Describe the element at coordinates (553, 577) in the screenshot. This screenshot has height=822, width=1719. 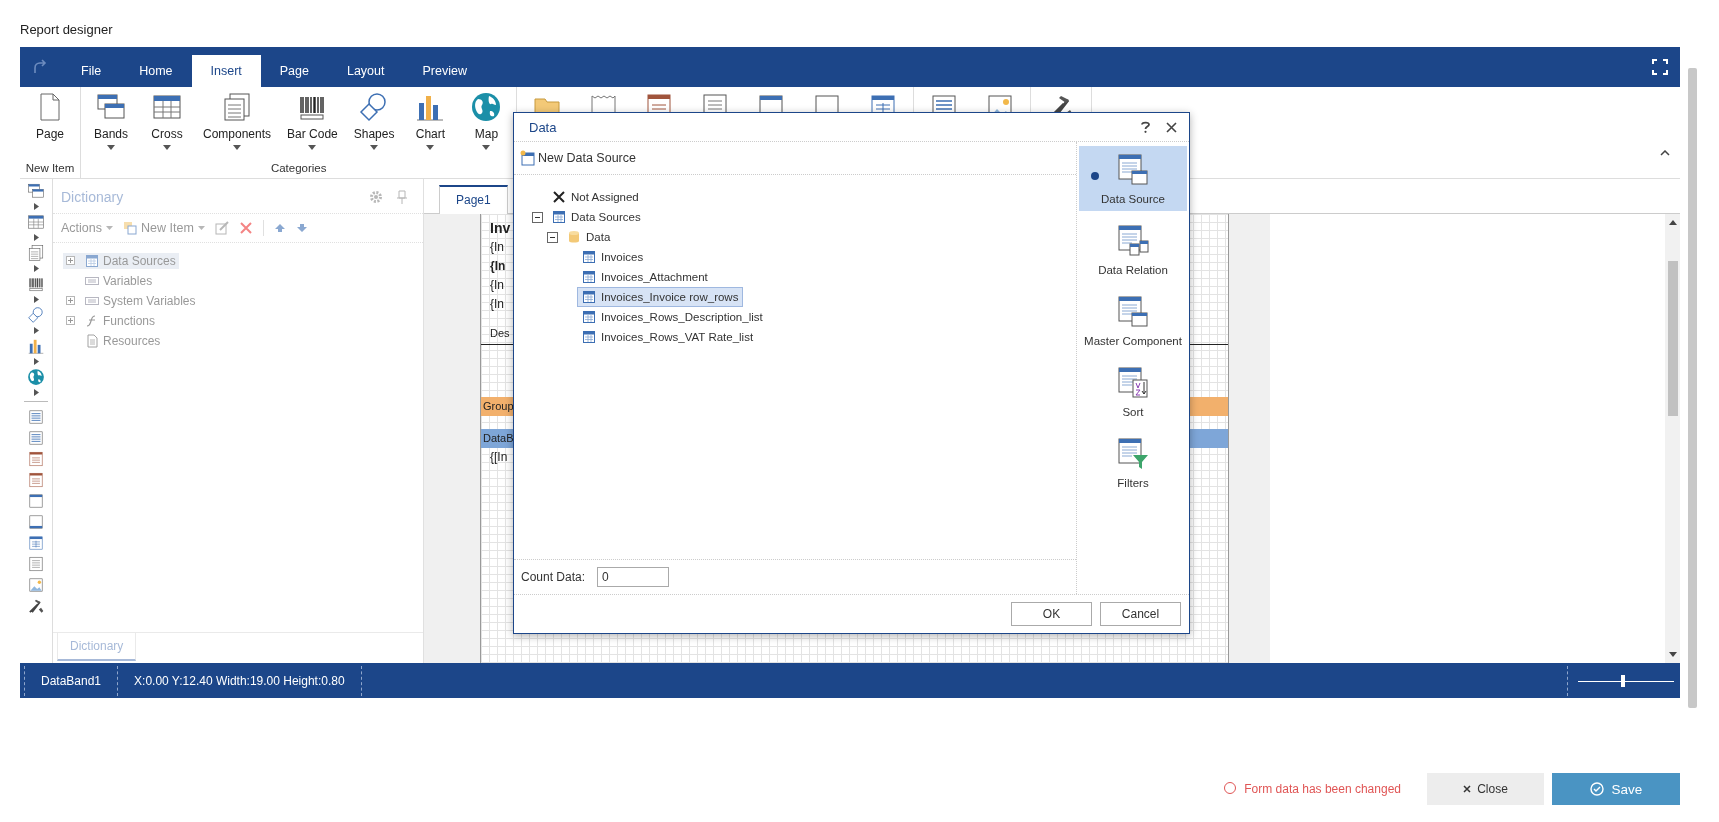
I see `count-label: Count Data:` at that location.